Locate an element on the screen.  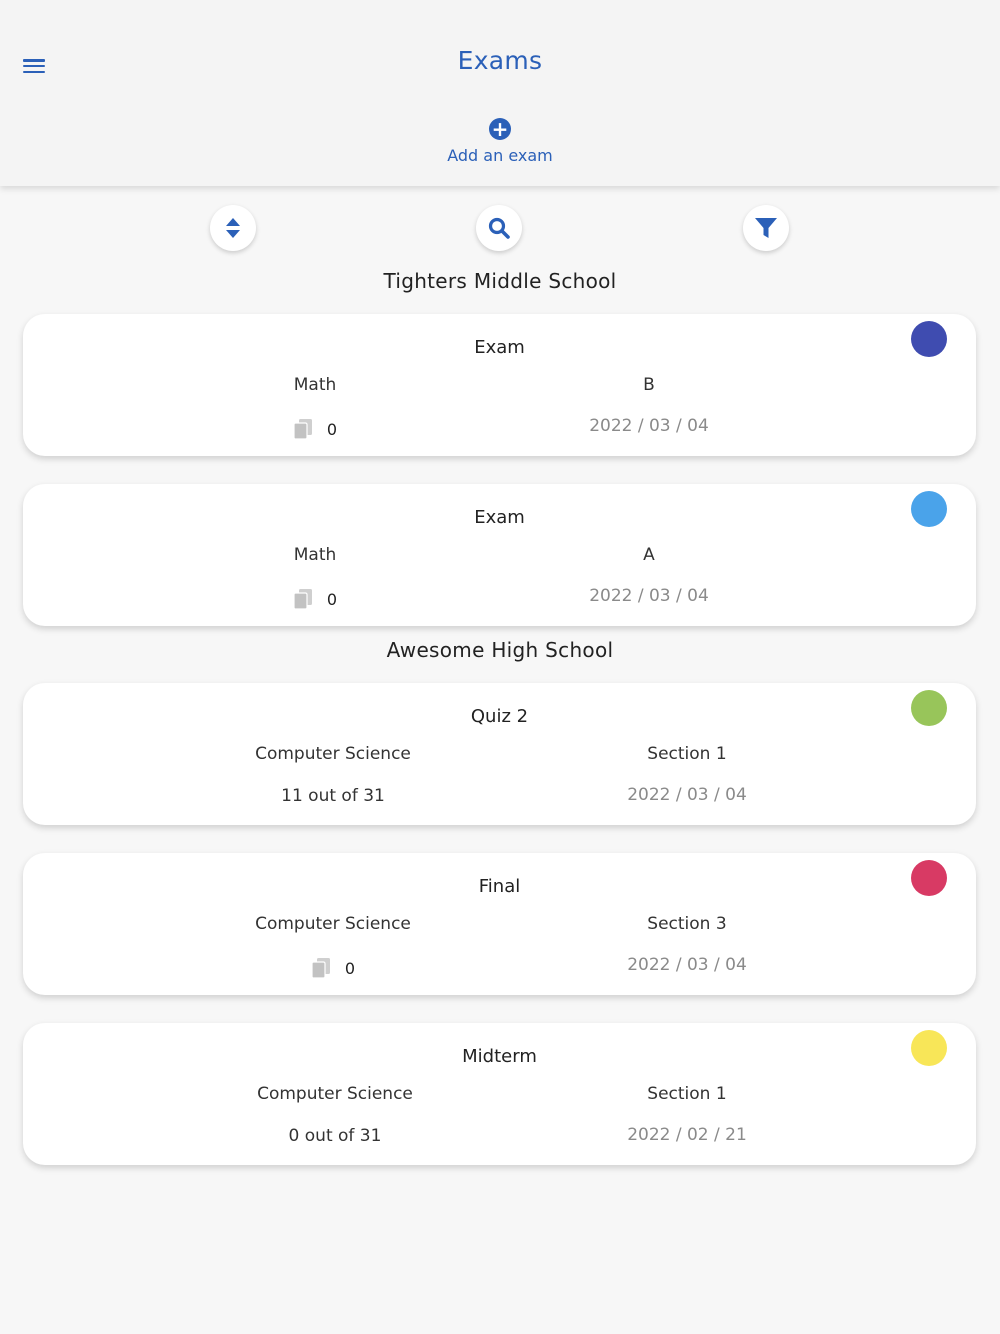
exam-completion-status: 0 out of 31 is located at coordinates (335, 1136).